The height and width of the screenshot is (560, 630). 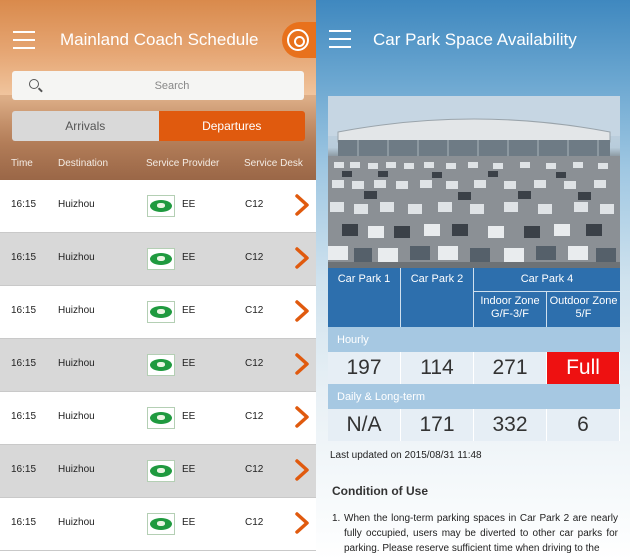 I want to click on car-park-photo, so click(x=474, y=182).